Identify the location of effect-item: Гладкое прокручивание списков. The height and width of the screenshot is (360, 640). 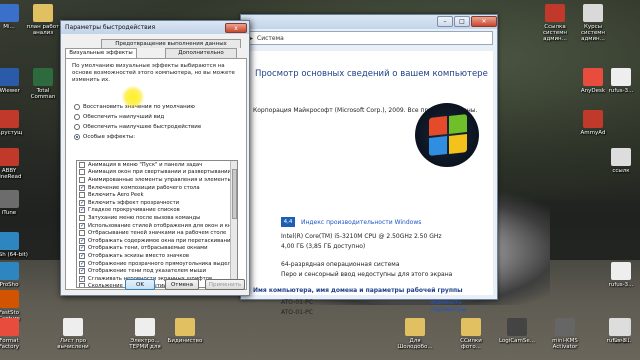
(157, 210).